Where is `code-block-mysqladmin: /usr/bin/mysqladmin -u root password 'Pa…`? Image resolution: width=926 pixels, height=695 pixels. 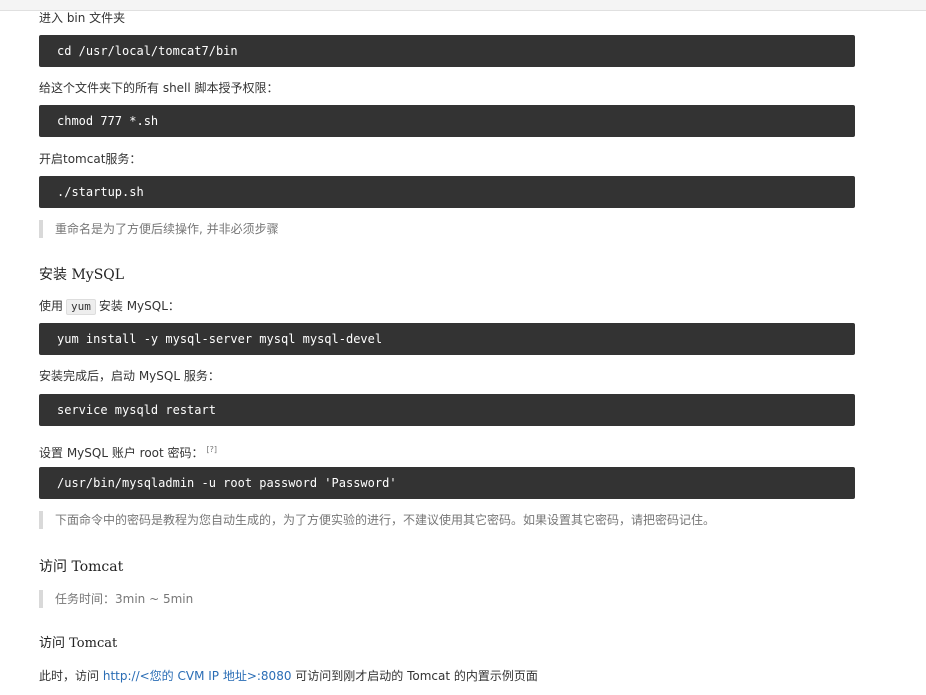
code-block-mysqladmin: /usr/bin/mysqladmin -u root password 'Pa… is located at coordinates (447, 483).